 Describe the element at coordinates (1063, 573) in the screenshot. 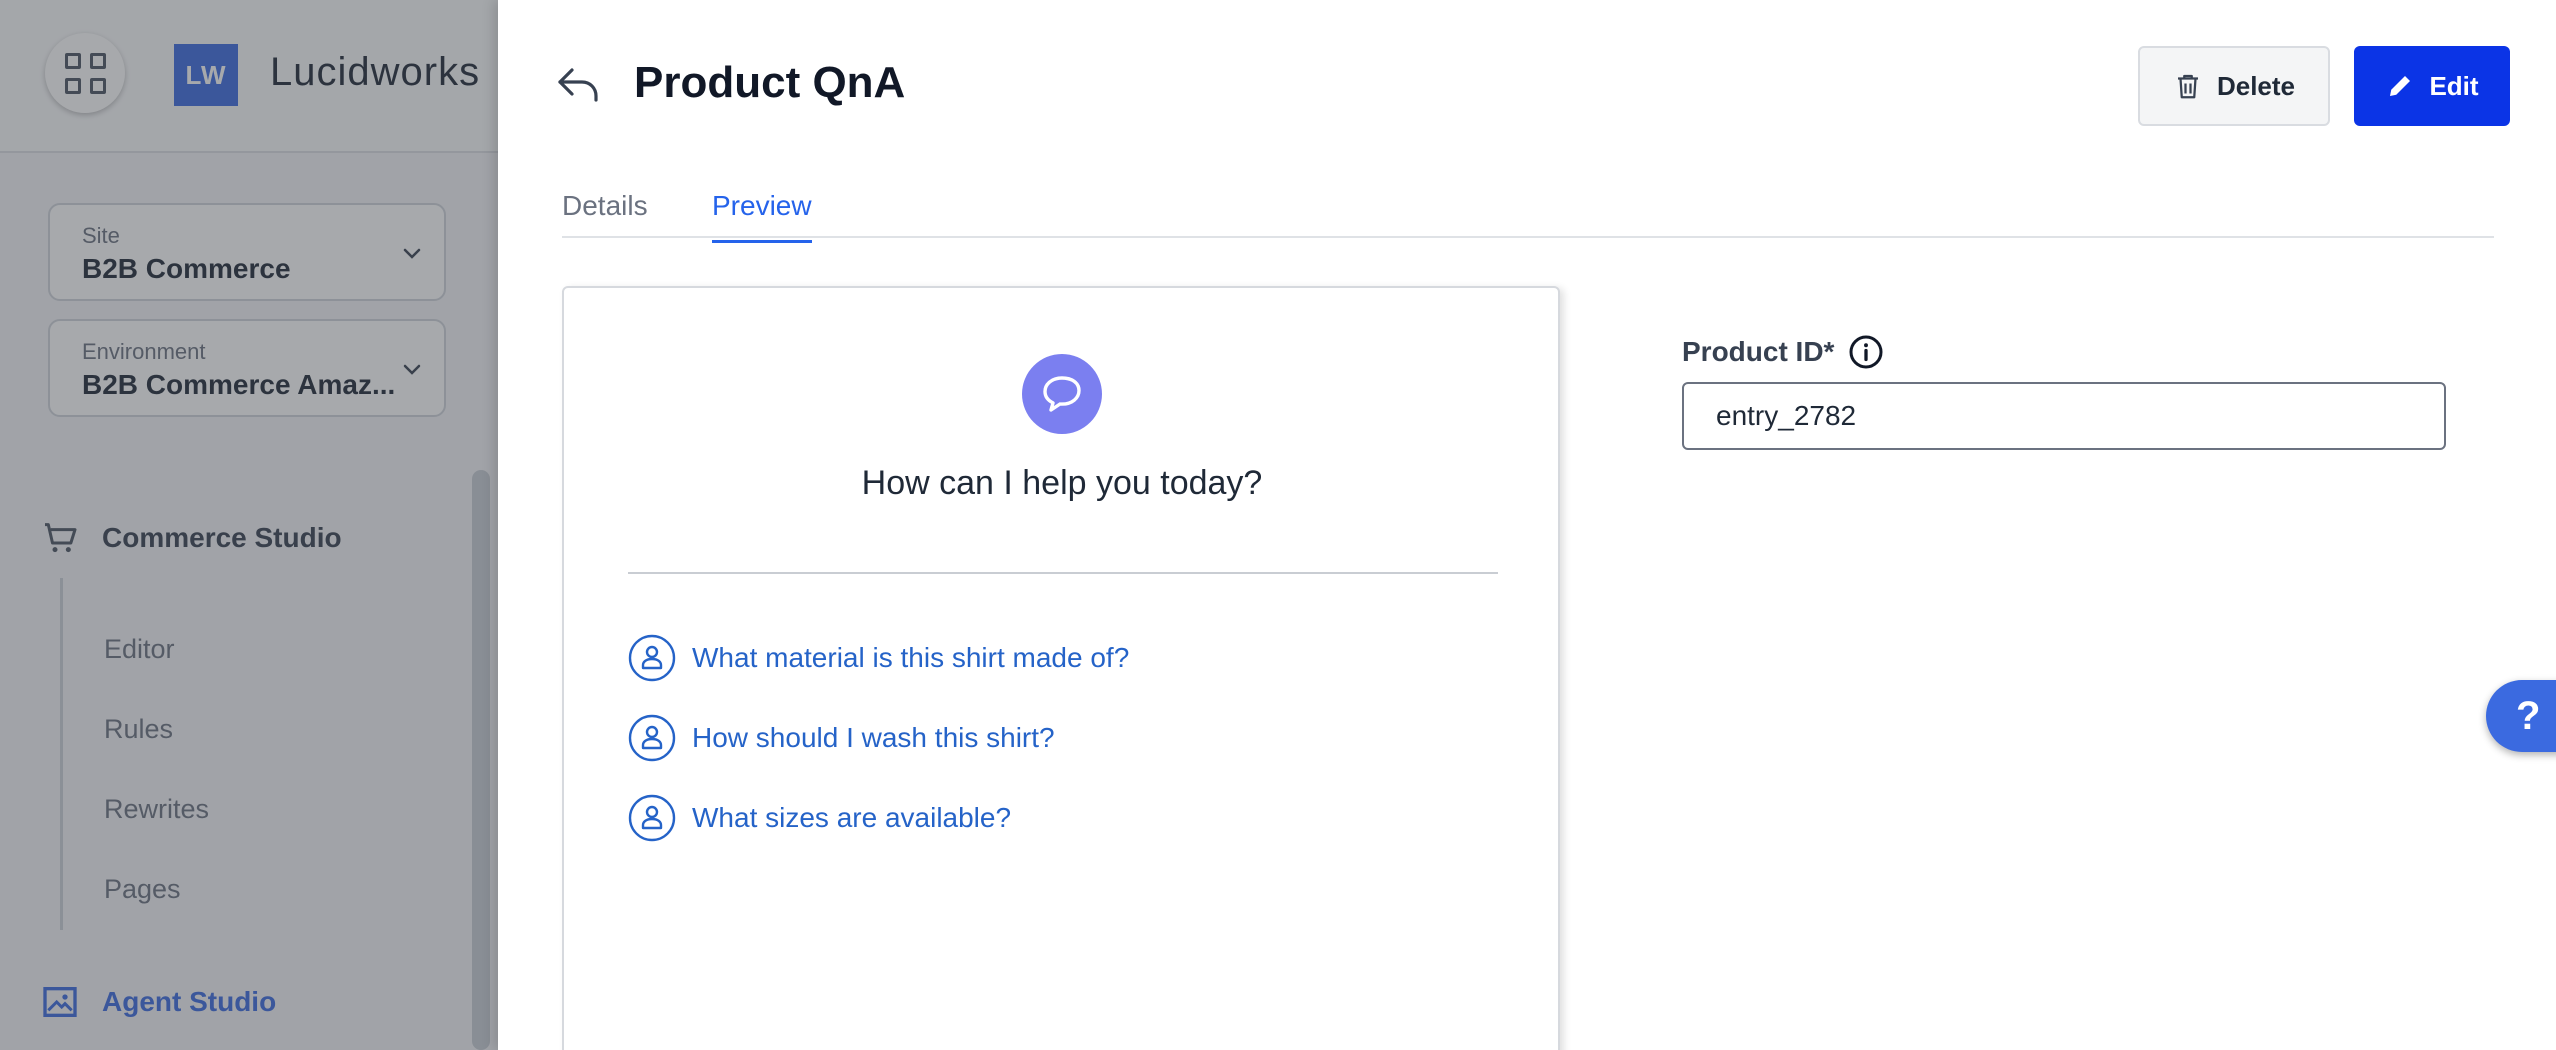

I see `divider` at that location.